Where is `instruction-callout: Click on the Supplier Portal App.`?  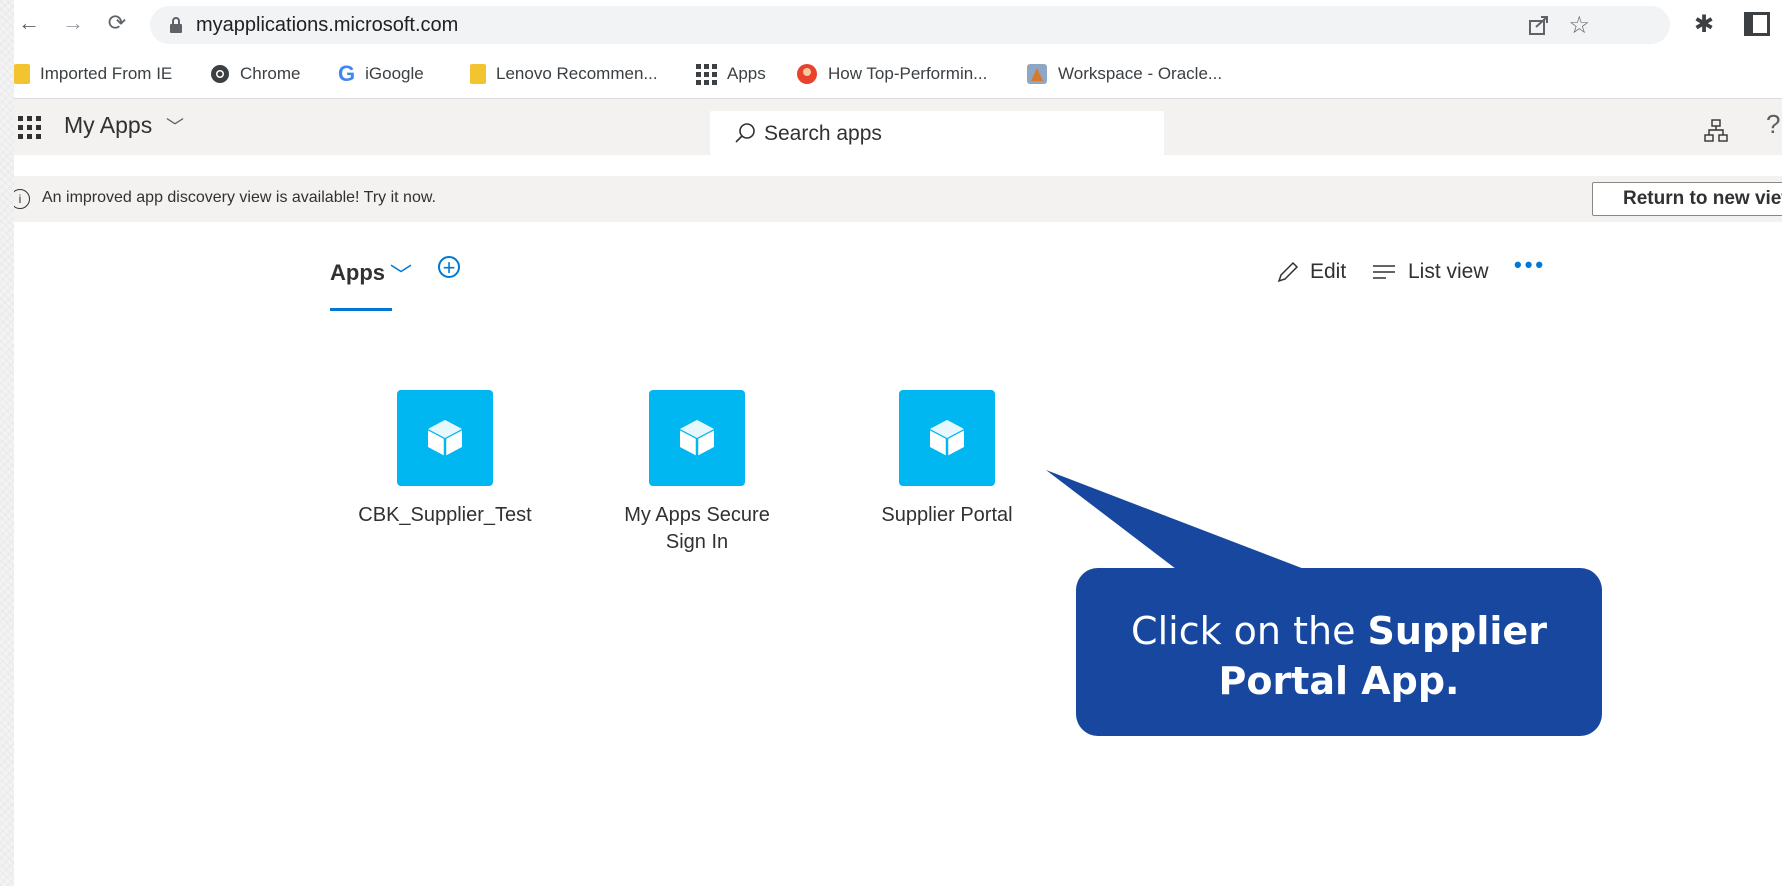 instruction-callout: Click on the Supplier Portal App. is located at coordinates (1339, 652).